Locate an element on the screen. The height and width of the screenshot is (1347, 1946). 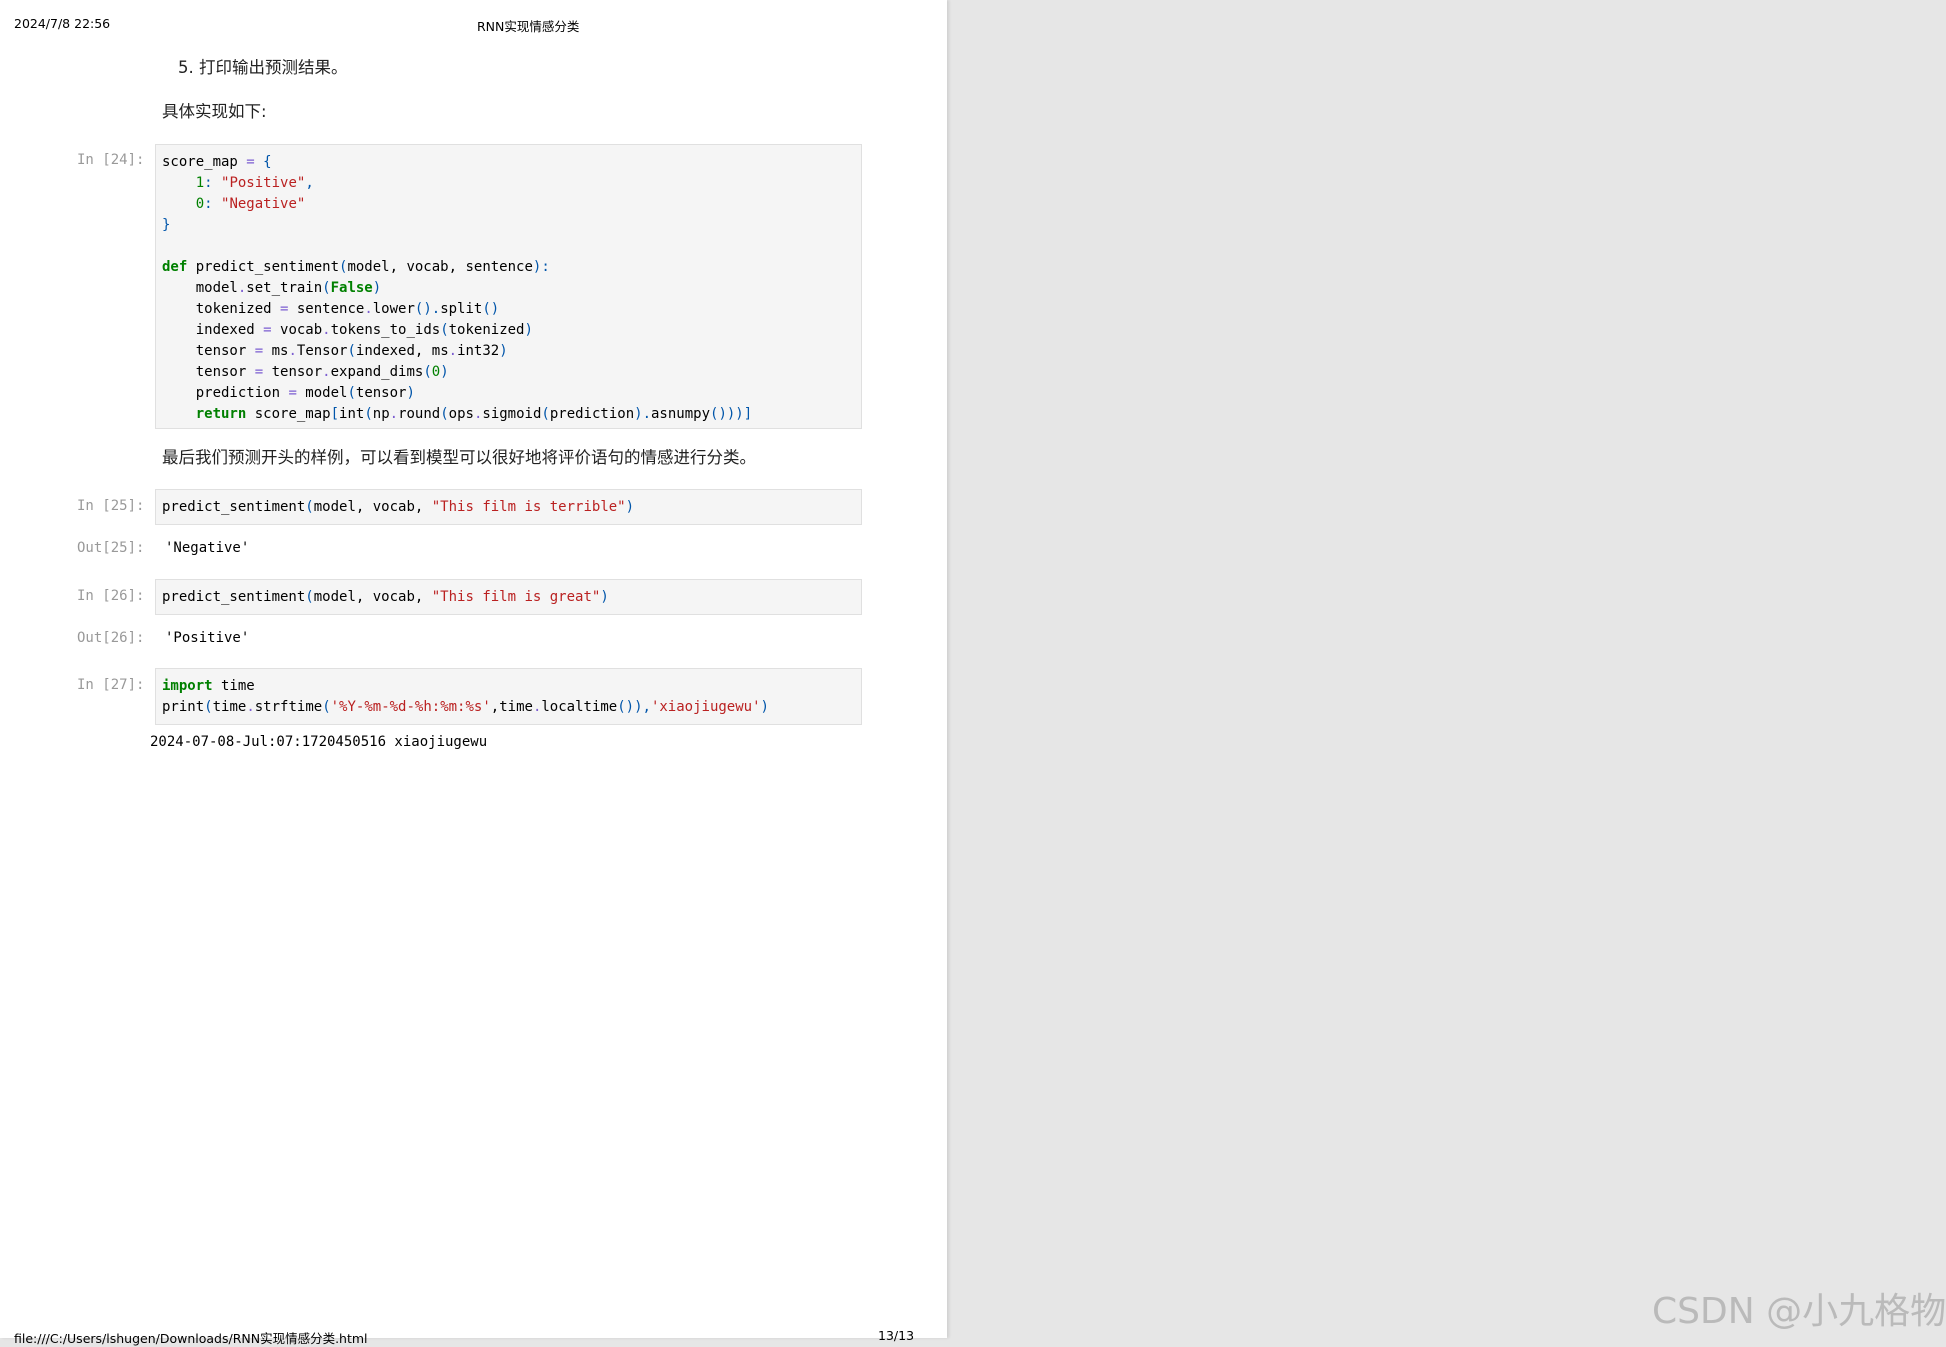
code-token: '%Y-%m-%d-%h:%m:%s' is located at coordinates (410, 707).